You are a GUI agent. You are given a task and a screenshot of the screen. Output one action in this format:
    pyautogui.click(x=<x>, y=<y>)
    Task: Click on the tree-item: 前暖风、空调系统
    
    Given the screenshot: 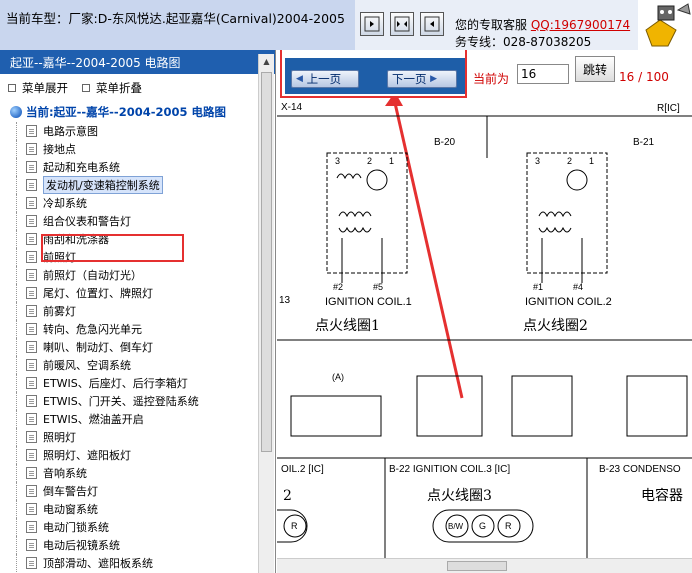 What is the action you would take?
    pyautogui.click(x=142, y=365)
    